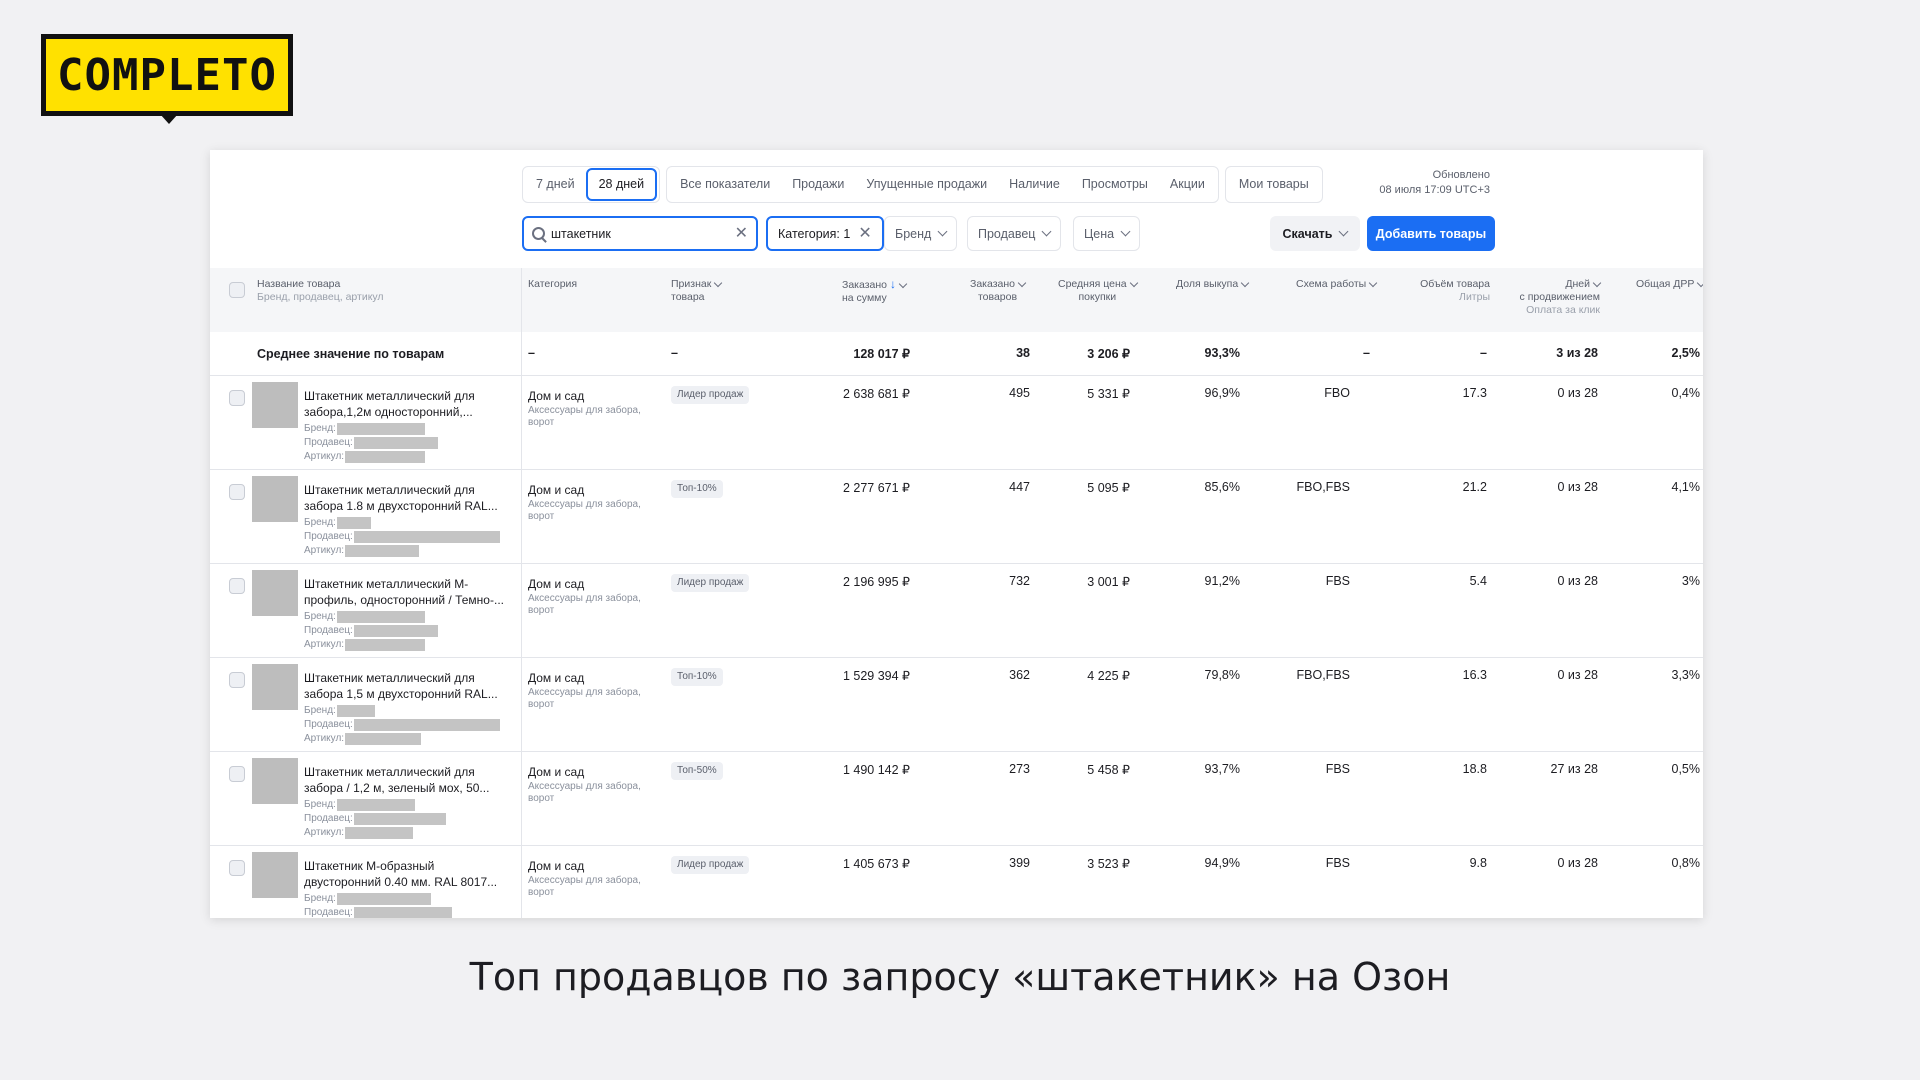  What do you see at coordinates (1222, 675) in the screenshot?
I see `buyout-share: 79,8%` at bounding box center [1222, 675].